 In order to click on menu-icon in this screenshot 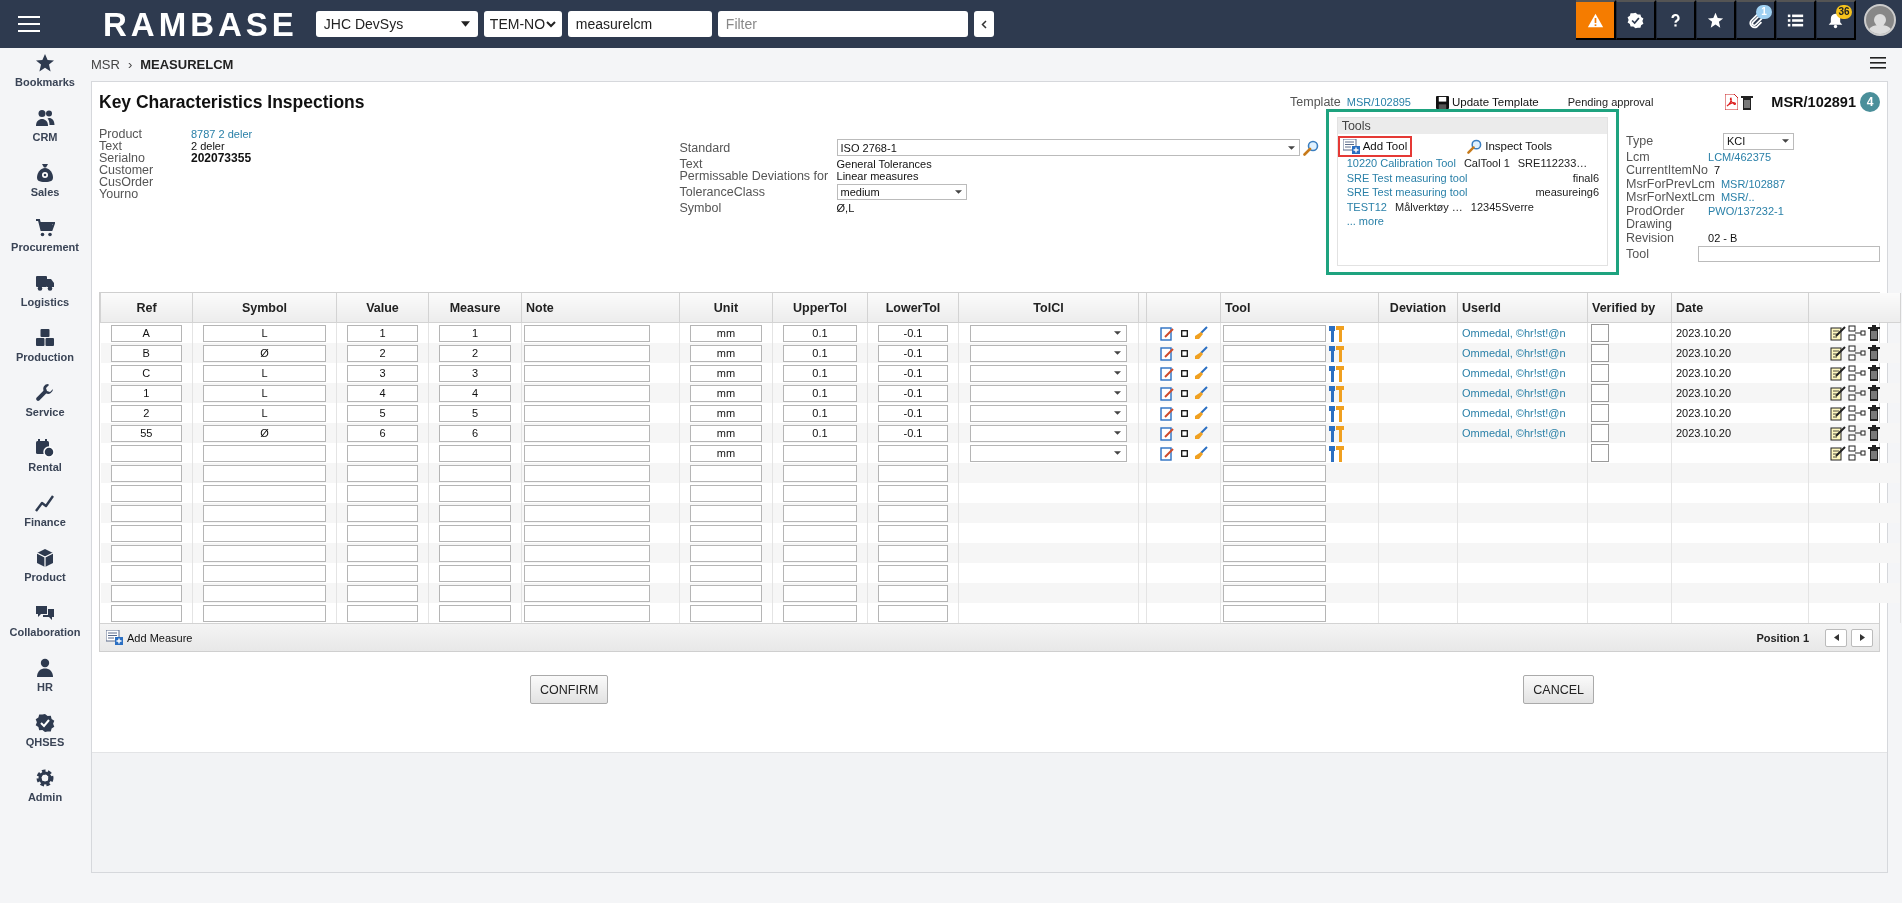, I will do `click(1878, 63)`.